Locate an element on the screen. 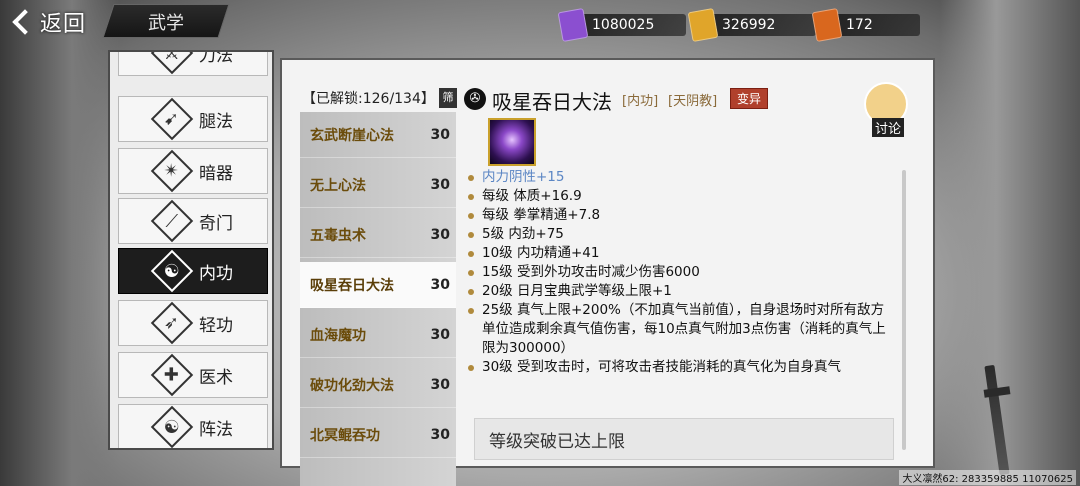 This screenshot has width=1080, height=486. skill-name: 无上心法 is located at coordinates (338, 185).